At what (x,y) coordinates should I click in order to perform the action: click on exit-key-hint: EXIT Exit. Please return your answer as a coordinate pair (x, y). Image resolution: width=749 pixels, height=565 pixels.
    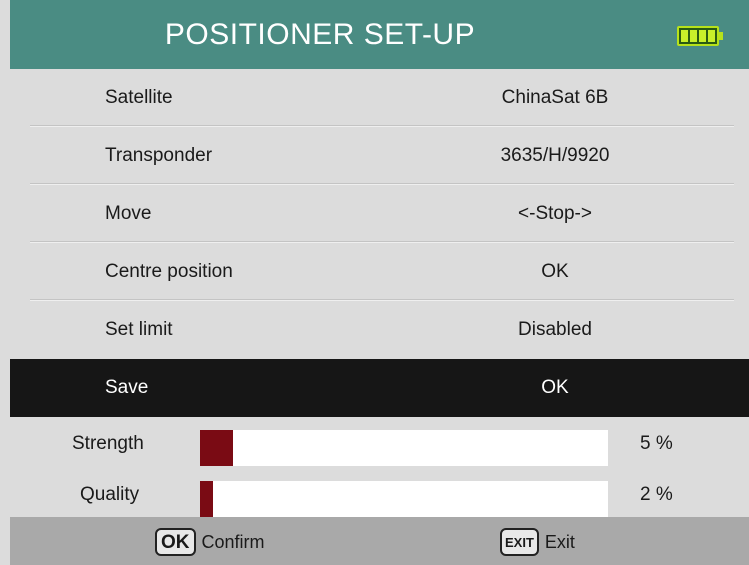
    Looking at the image, I should click on (537, 542).